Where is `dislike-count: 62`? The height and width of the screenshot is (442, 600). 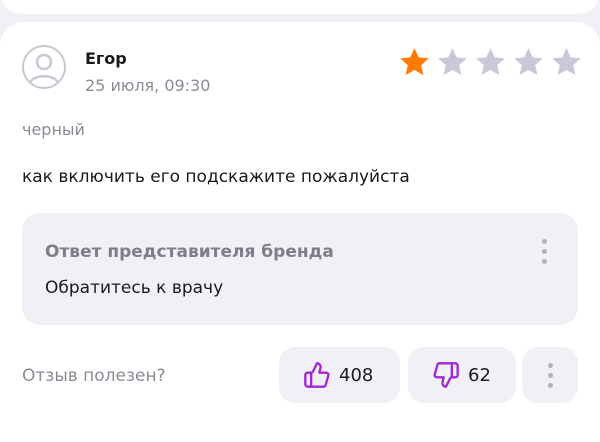 dislike-count: 62 is located at coordinates (479, 375).